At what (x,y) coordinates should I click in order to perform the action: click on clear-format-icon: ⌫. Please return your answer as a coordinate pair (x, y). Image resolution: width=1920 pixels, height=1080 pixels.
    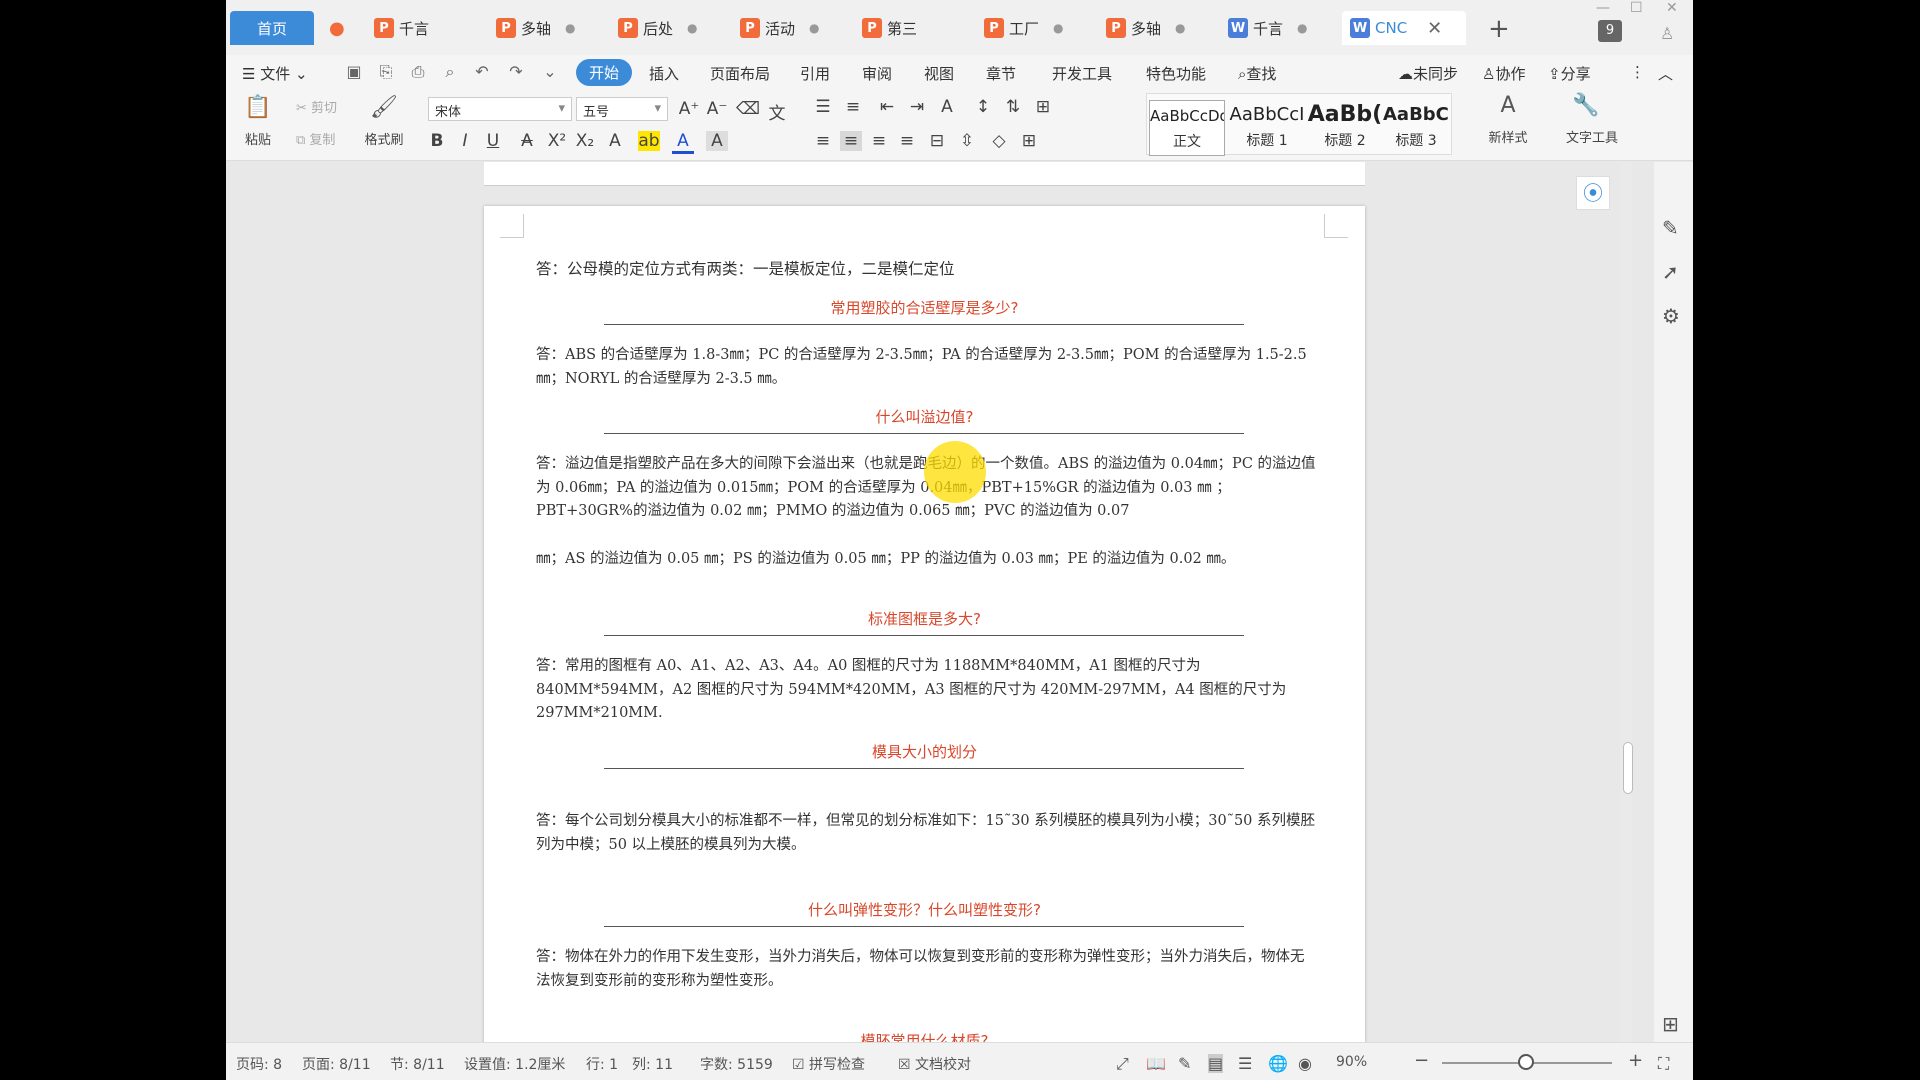
    Looking at the image, I should click on (748, 109).